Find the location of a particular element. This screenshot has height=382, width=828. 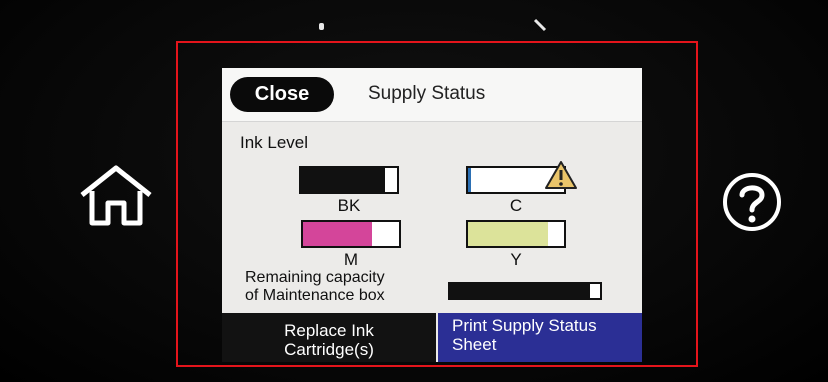

close-button: Close is located at coordinates (282, 94).